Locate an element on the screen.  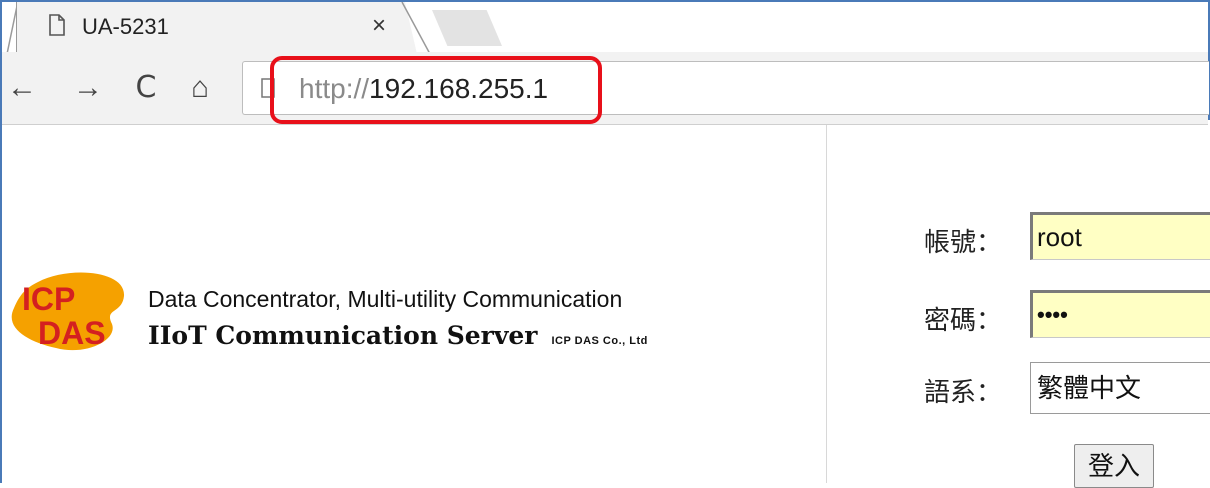
back-arrow-icon: ← is located at coordinates (22, 88).